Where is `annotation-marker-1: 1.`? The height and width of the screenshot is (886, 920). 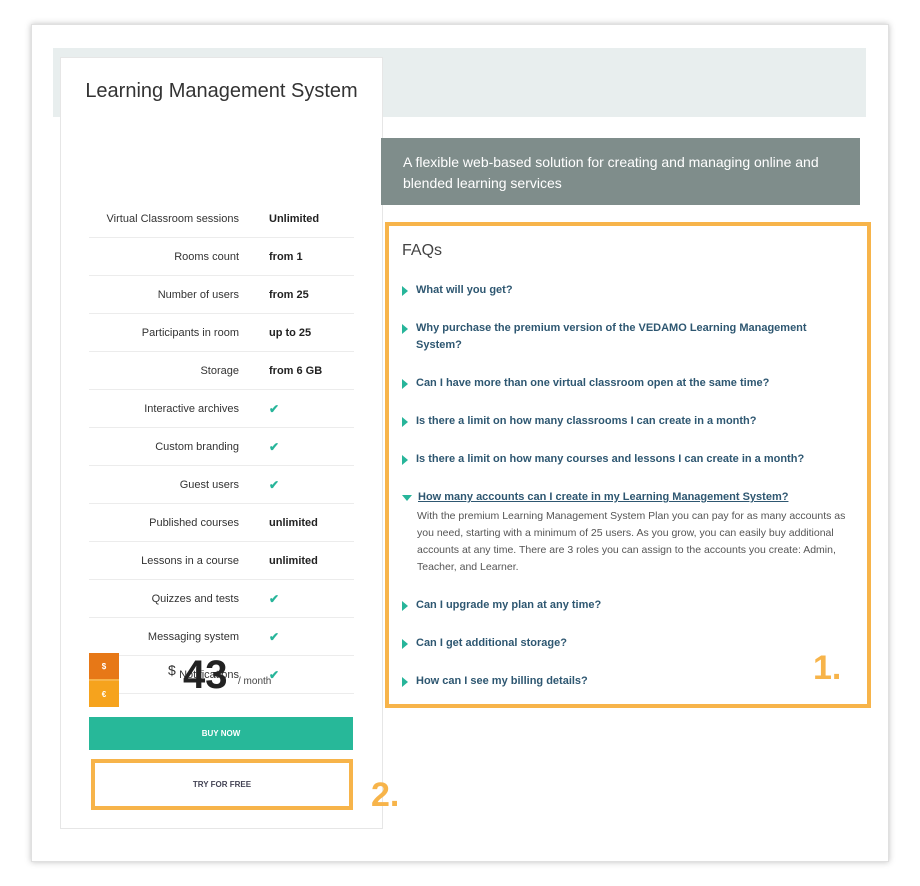 annotation-marker-1: 1. is located at coordinates (827, 668).